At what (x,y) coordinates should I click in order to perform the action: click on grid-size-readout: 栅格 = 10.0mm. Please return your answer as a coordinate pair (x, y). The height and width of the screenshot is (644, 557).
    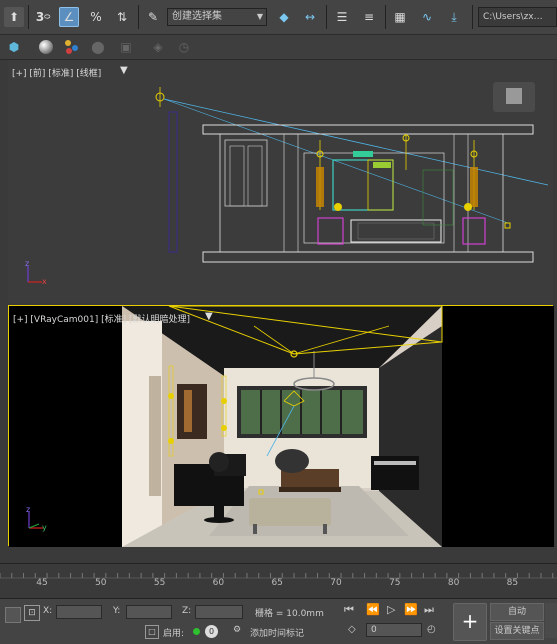
    Looking at the image, I should click on (289, 614).